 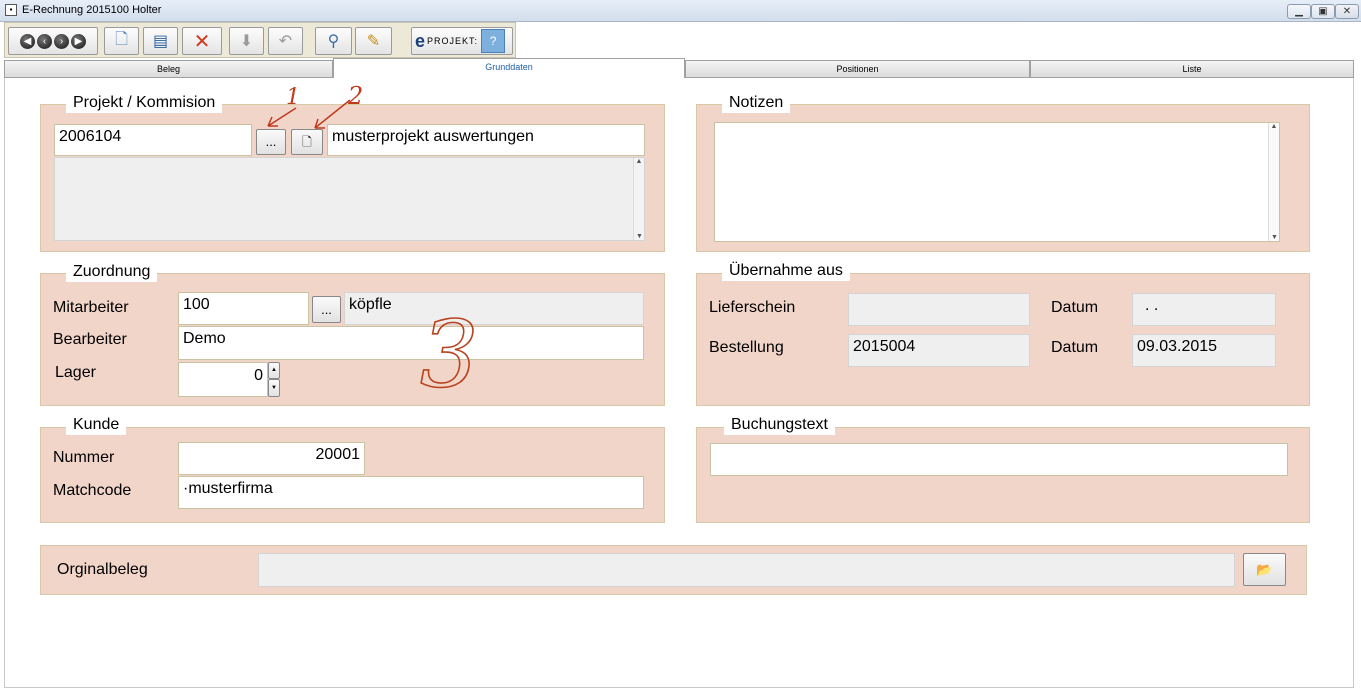 What do you see at coordinates (373, 245) in the screenshot?
I see `annotation-layer: 1 2 3` at bounding box center [373, 245].